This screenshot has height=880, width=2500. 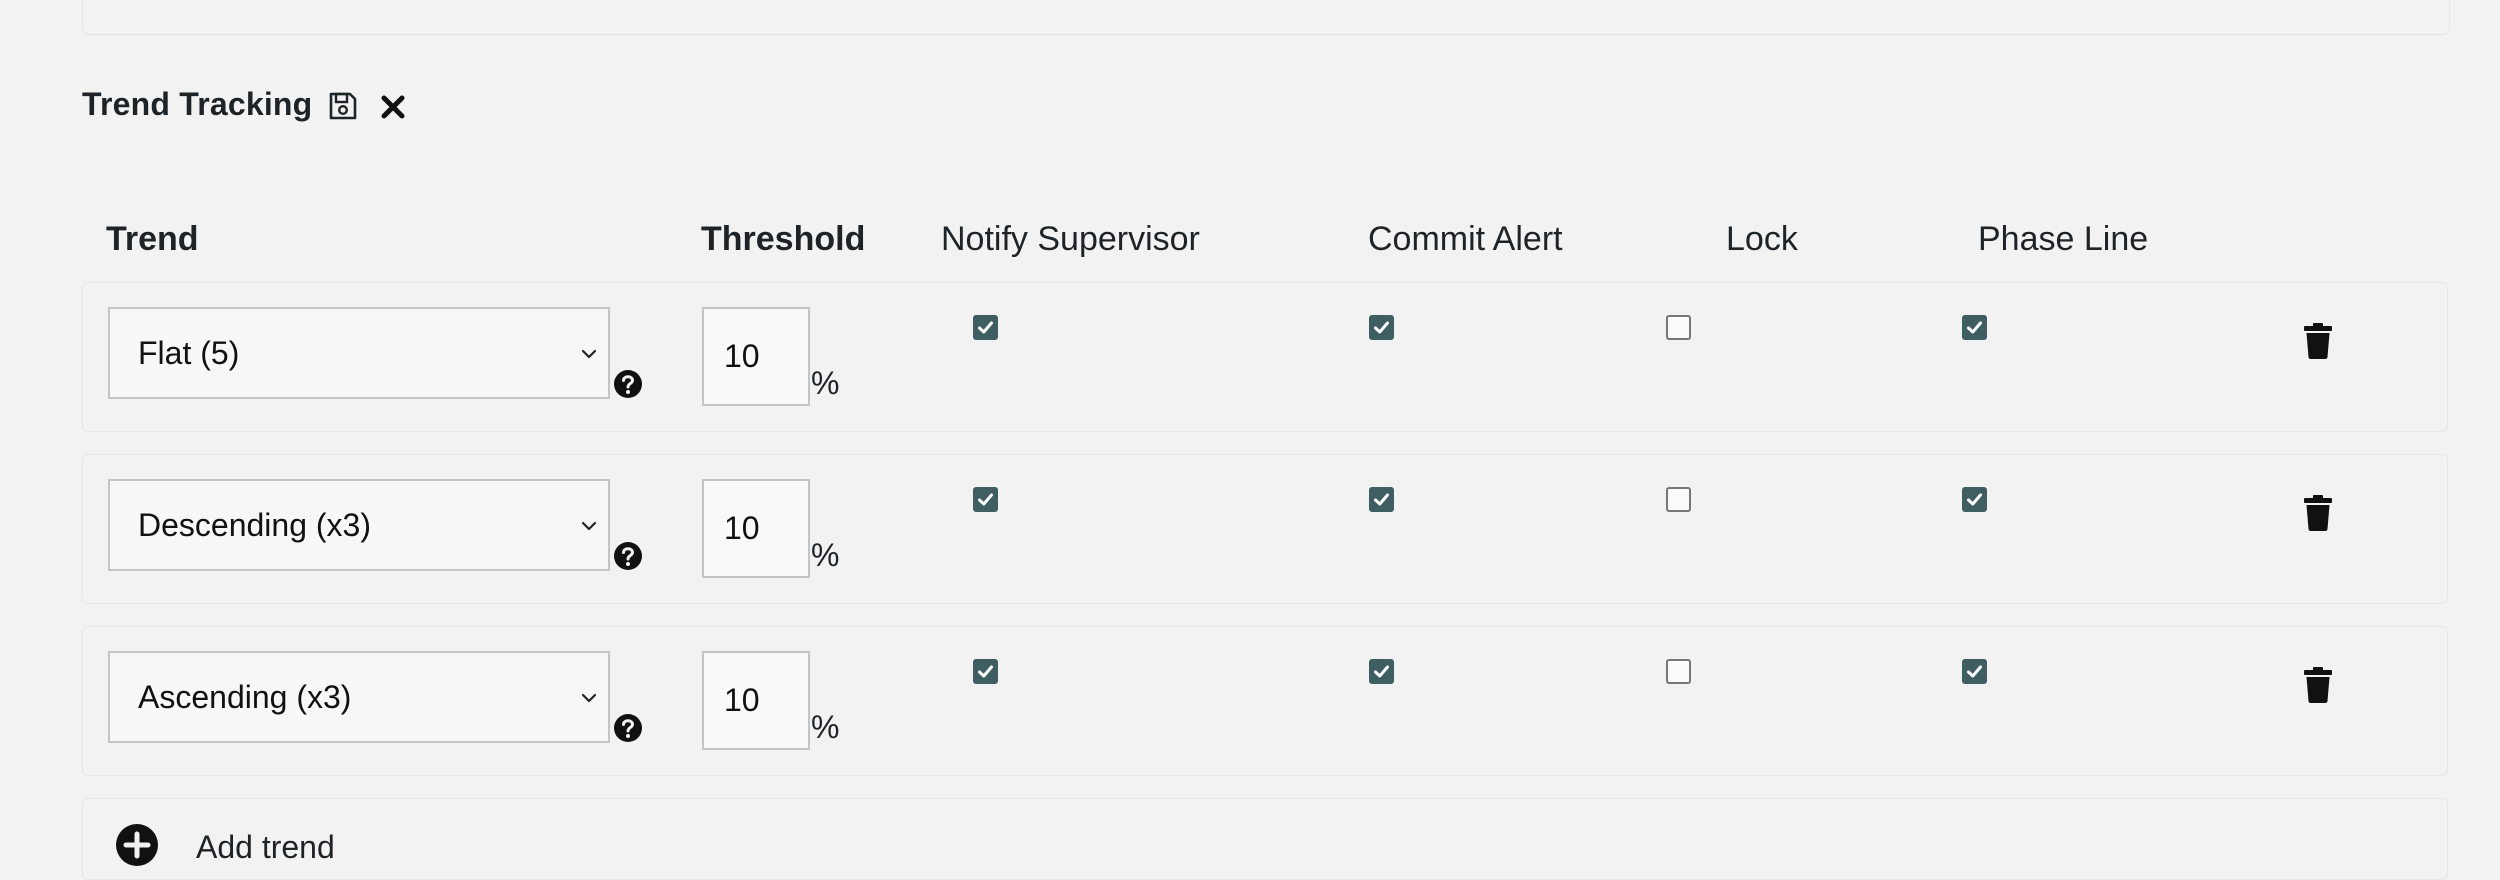 I want to click on trend-select-value: Flat (5), so click(x=189, y=353).